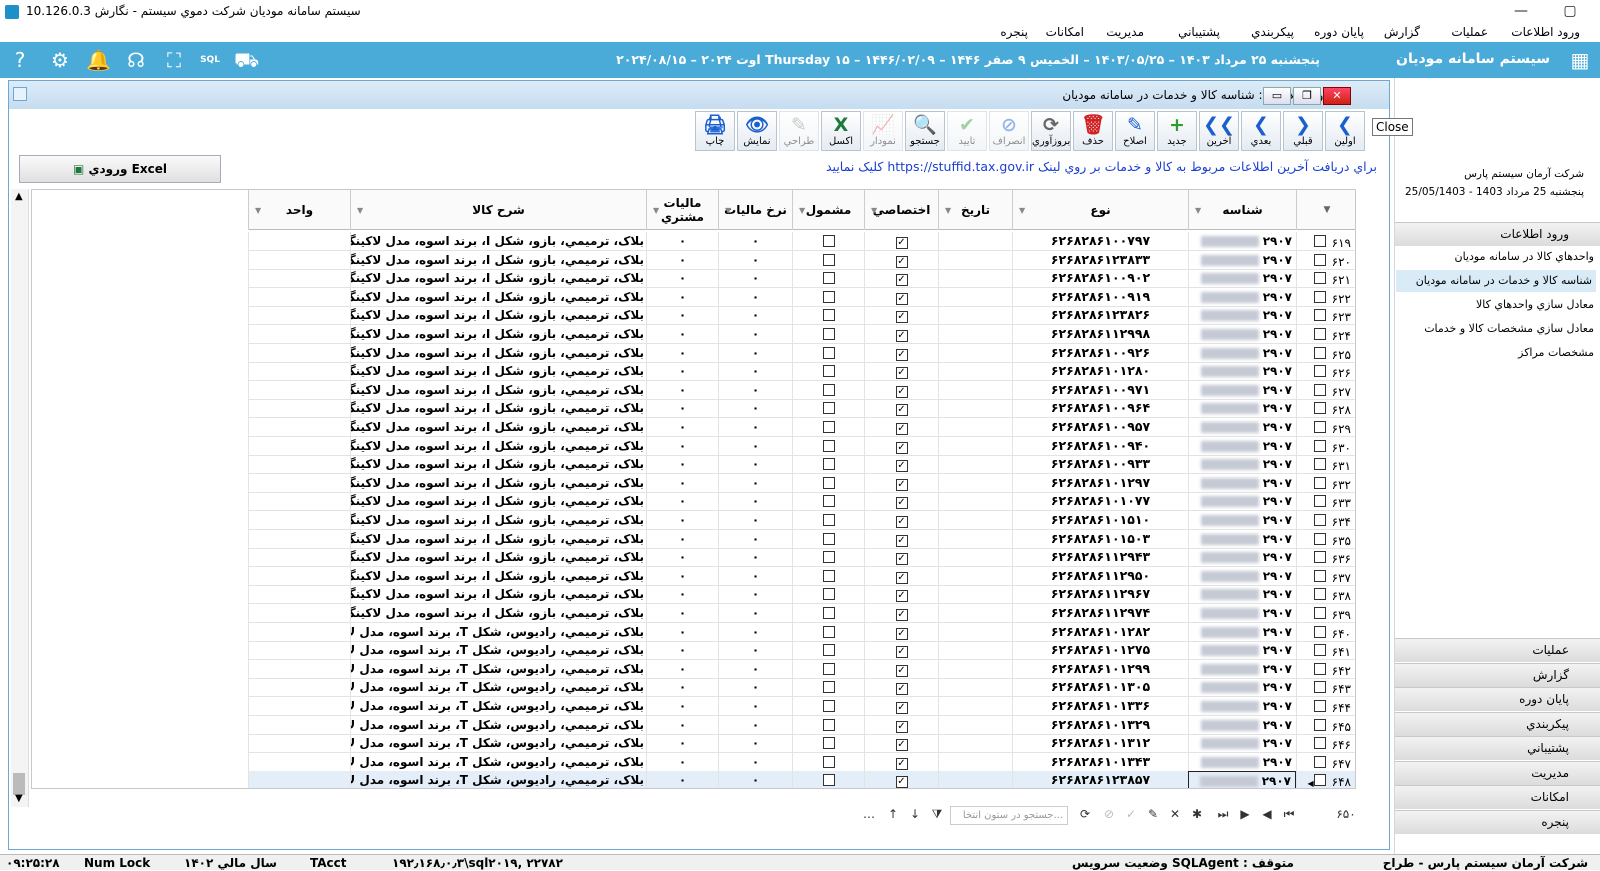 The width and height of the screenshot is (1600, 871). Describe the element at coordinates (1131, 814) in the screenshot. I see `nav-post-icon: ✓` at that location.